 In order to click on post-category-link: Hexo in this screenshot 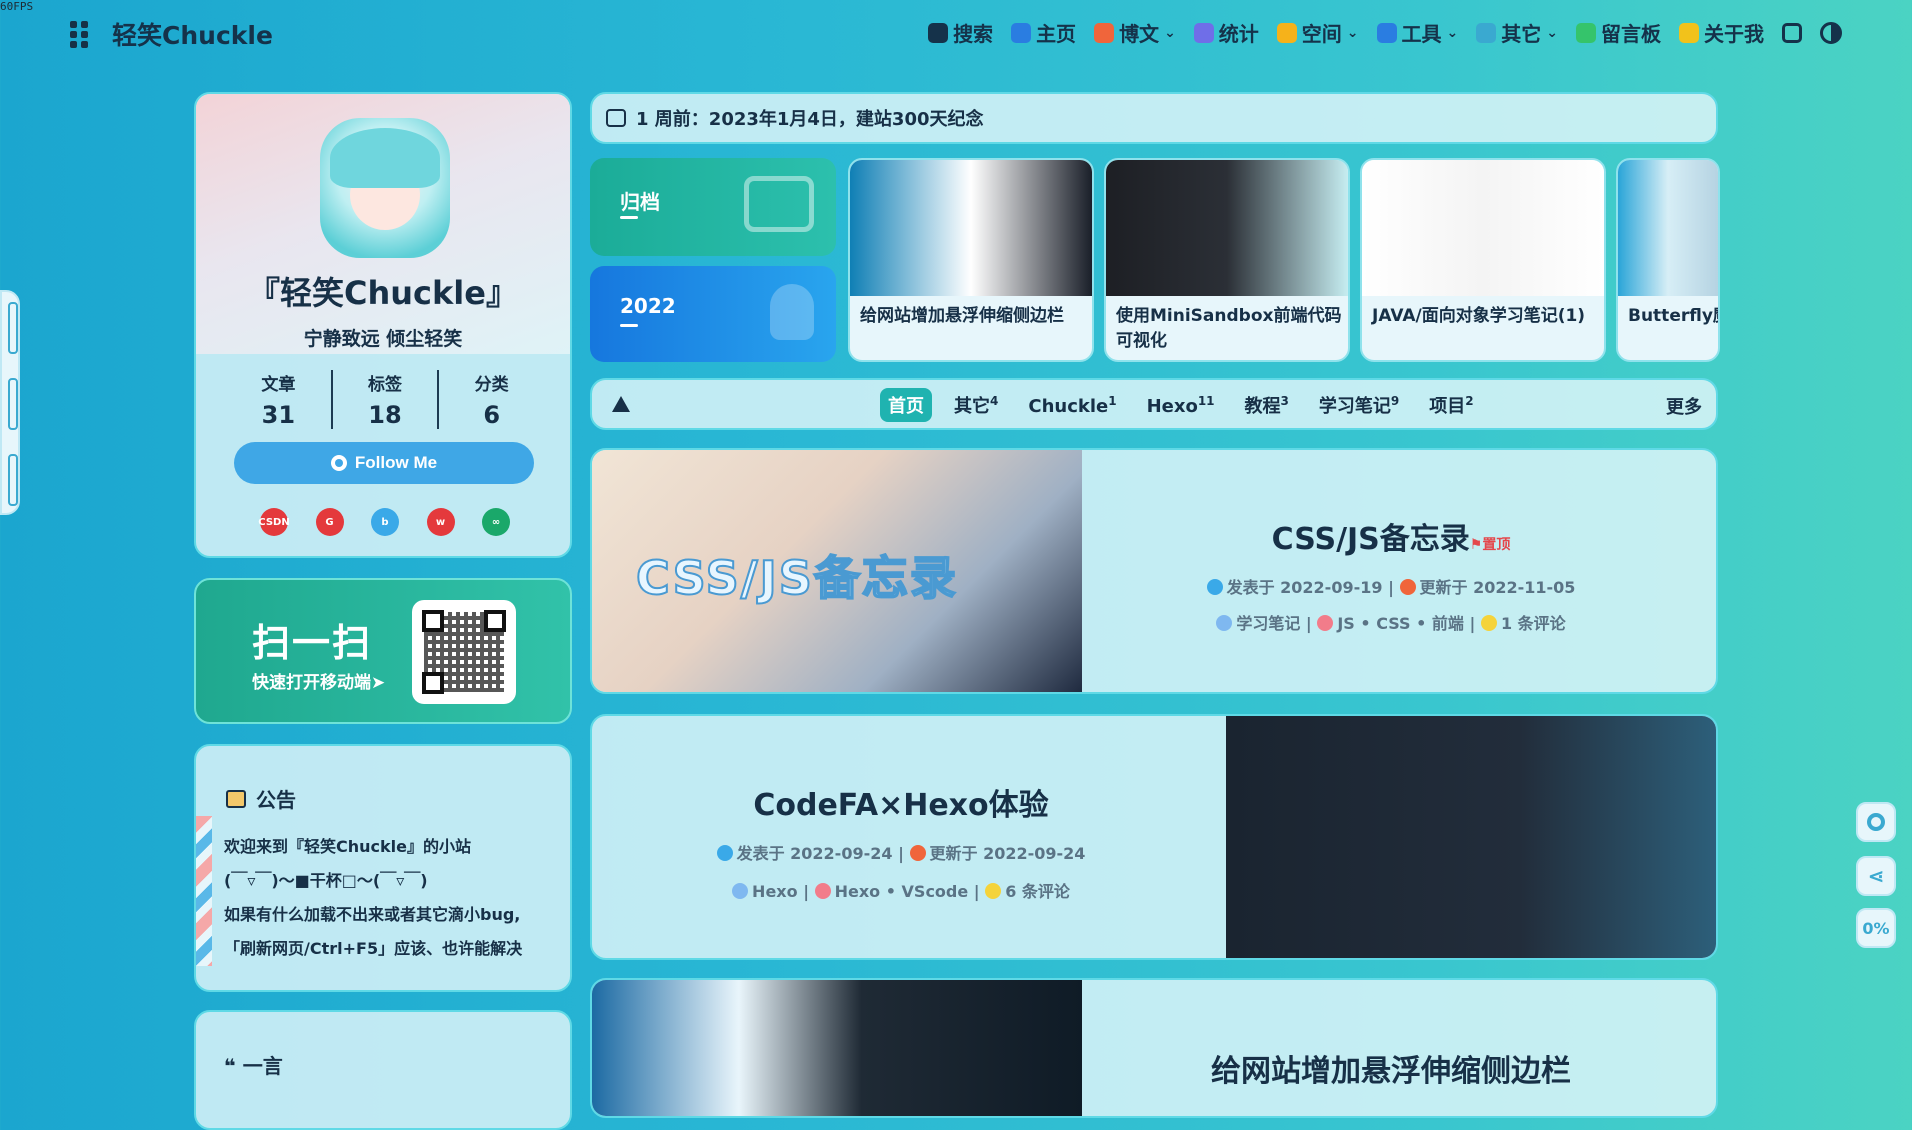, I will do `click(775, 891)`.